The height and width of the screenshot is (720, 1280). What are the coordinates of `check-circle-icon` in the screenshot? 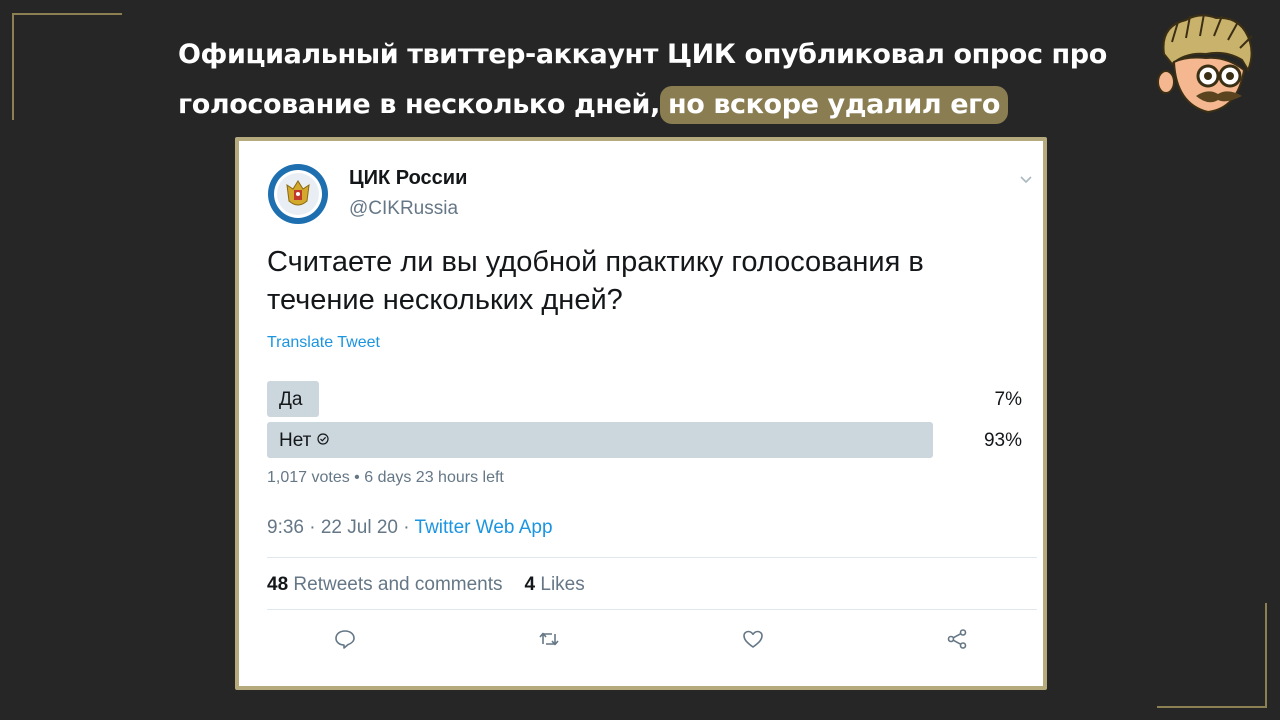 It's located at (323, 439).